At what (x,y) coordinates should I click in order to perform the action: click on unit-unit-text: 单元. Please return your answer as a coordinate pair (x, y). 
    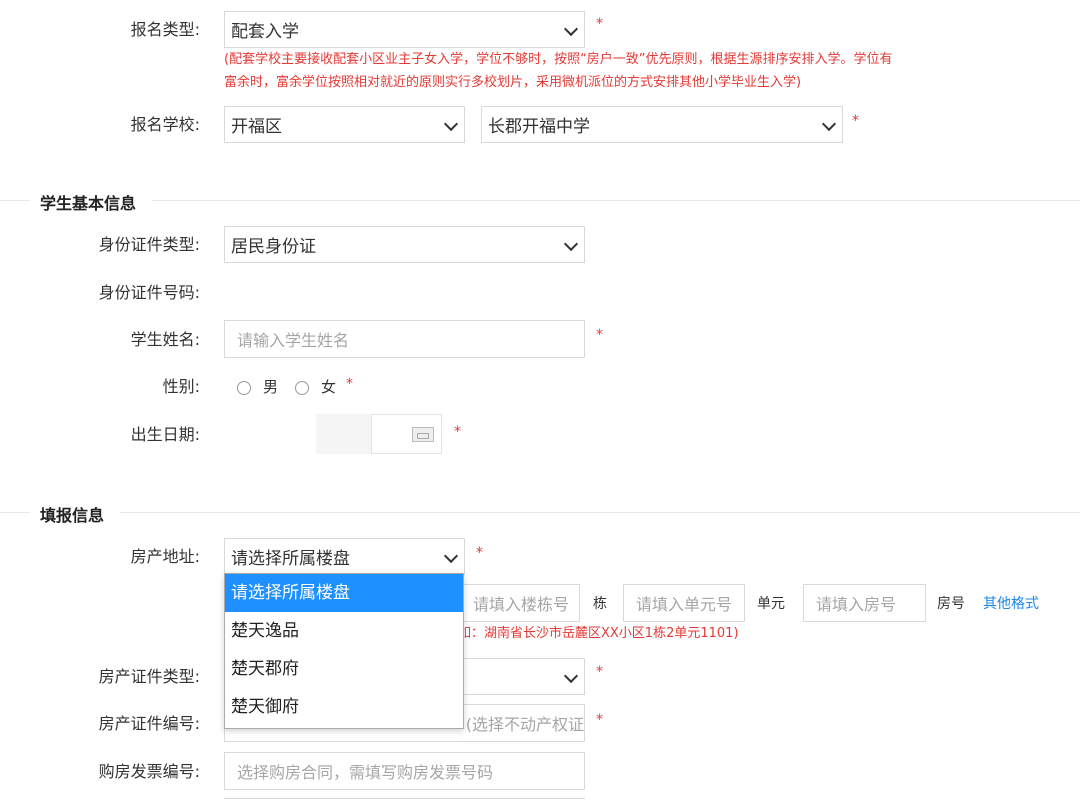
    Looking at the image, I should click on (771, 604).